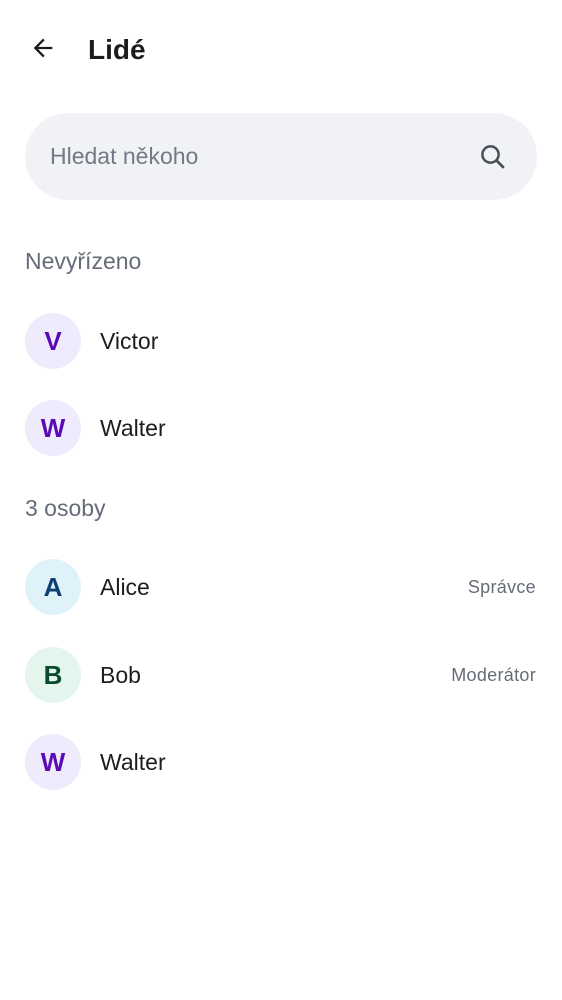 The height and width of the screenshot is (1000, 562). What do you see at coordinates (129, 341) in the screenshot?
I see `member-name: Victor` at bounding box center [129, 341].